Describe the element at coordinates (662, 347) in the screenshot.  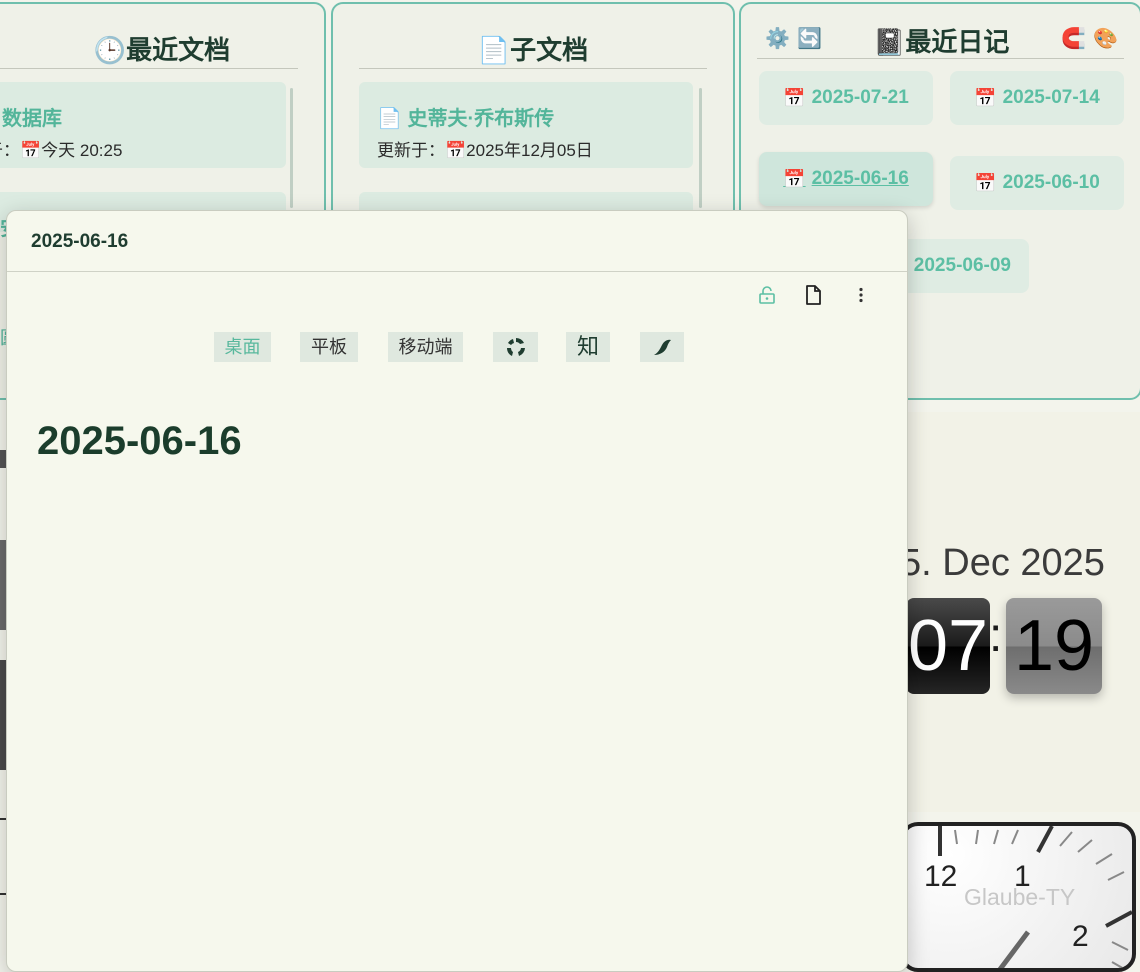
I see `bird-icon` at that location.